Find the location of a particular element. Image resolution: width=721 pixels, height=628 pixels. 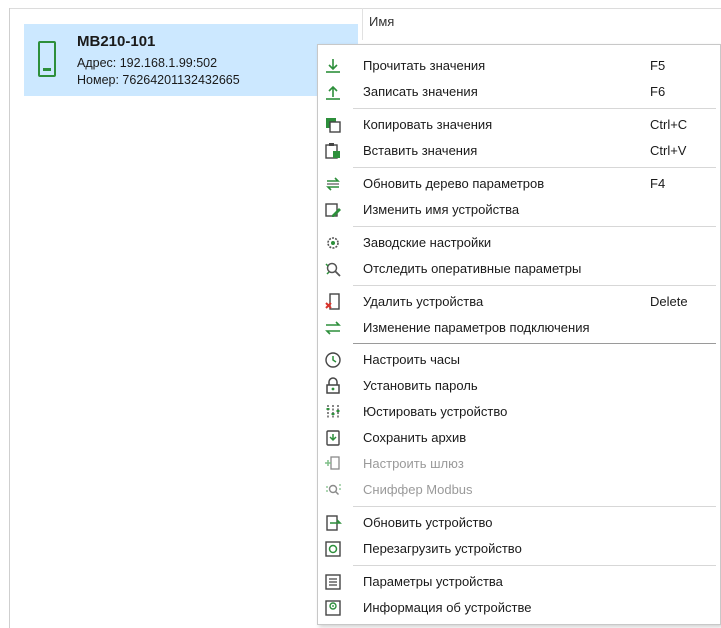

connection-arrows-icon is located at coordinates (333, 328).